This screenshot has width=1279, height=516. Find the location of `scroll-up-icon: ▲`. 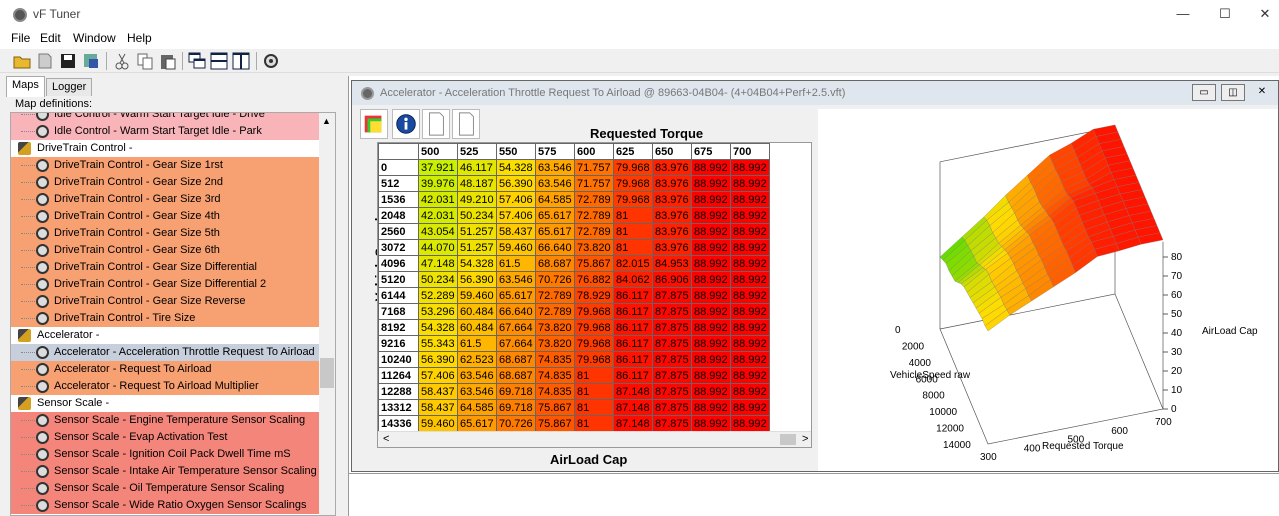

scroll-up-icon: ▲ is located at coordinates (326, 121).